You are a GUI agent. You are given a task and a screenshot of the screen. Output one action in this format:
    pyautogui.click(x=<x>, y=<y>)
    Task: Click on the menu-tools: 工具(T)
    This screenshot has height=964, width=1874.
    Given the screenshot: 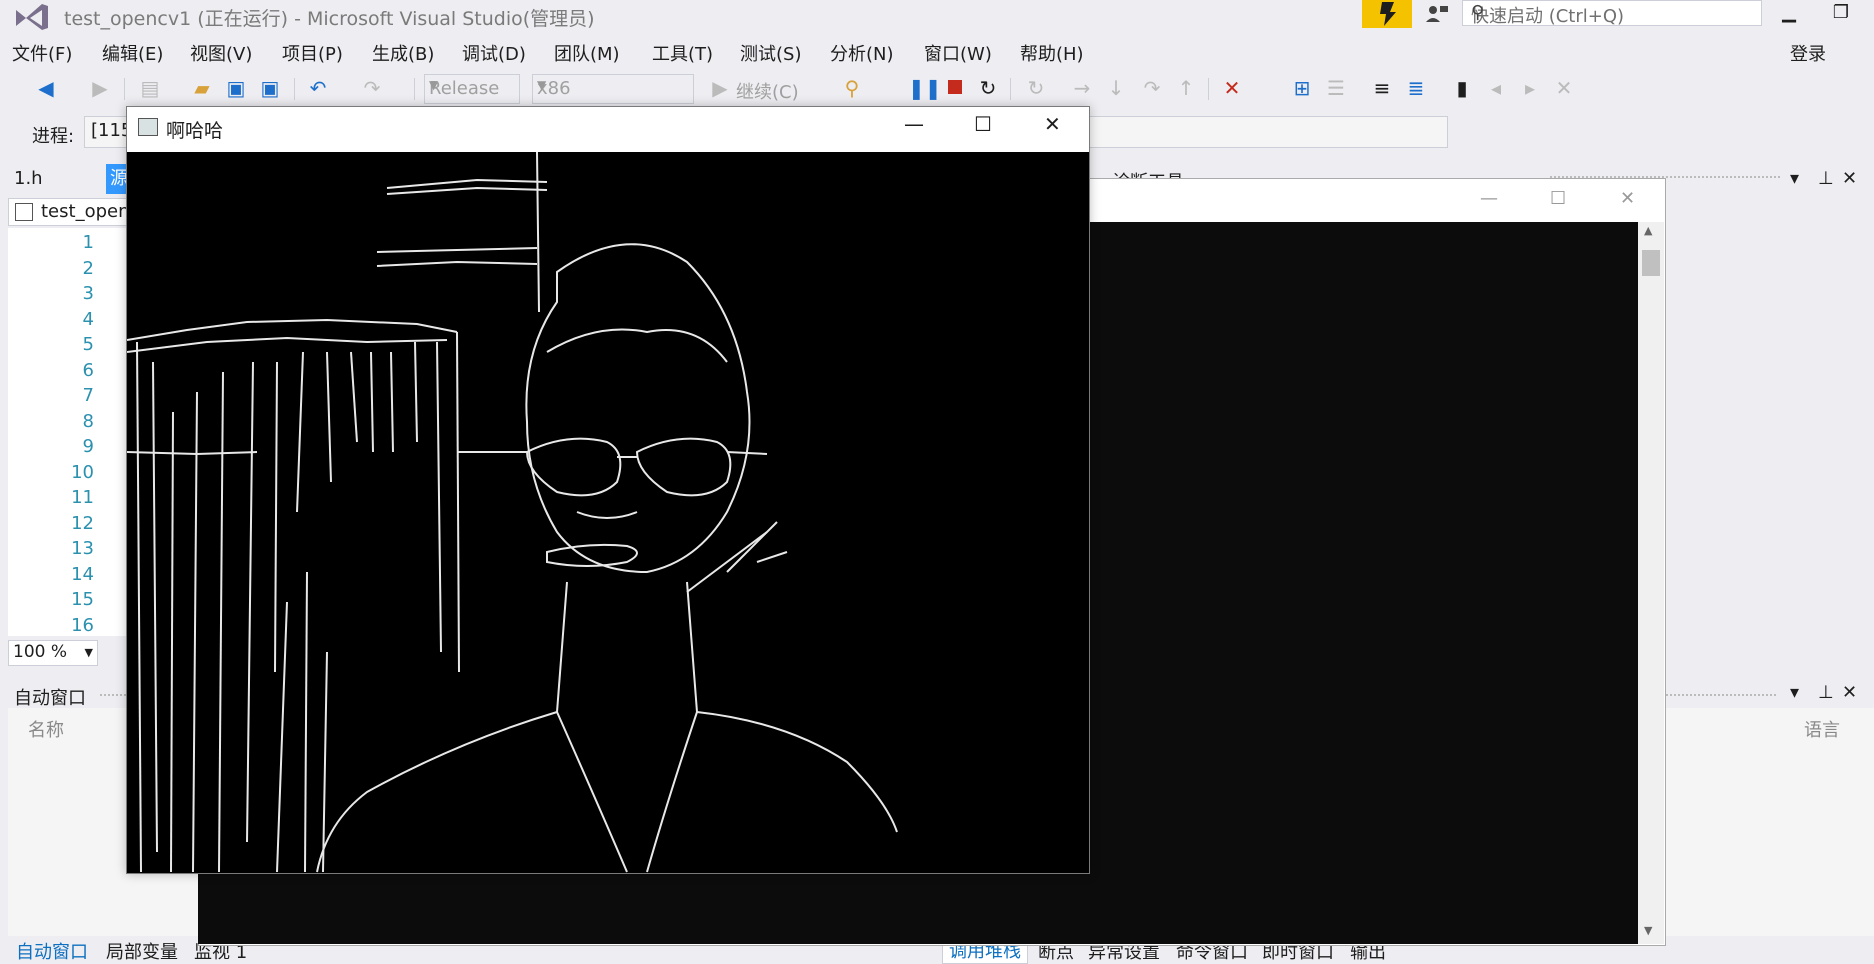 What is the action you would take?
    pyautogui.click(x=682, y=53)
    